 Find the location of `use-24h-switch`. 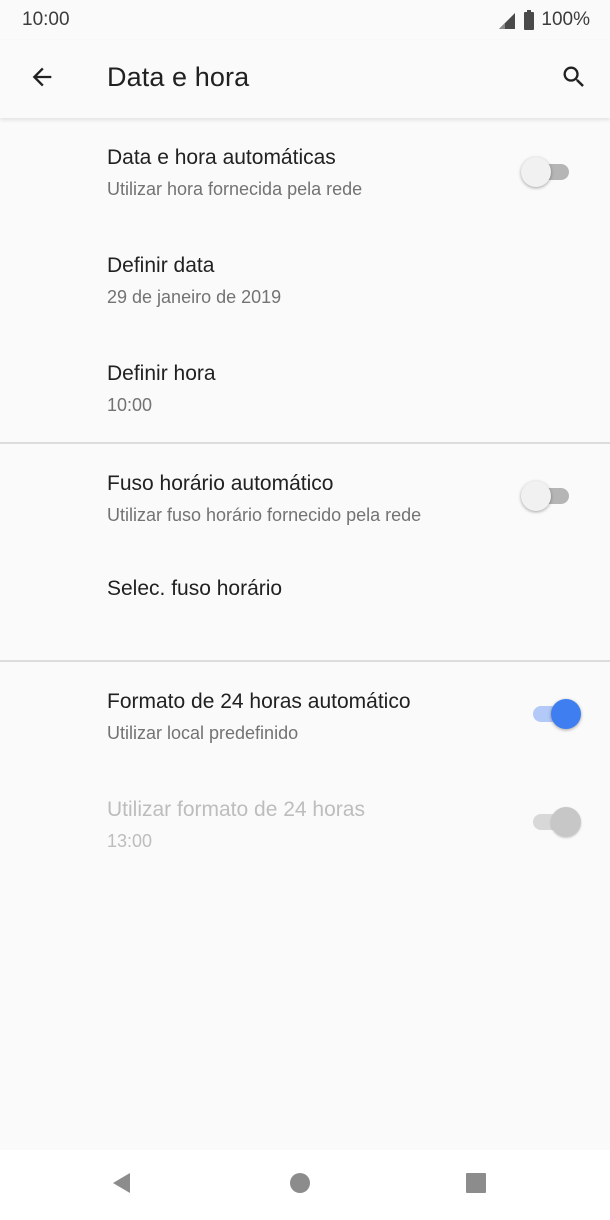

use-24h-switch is located at coordinates (556, 822).